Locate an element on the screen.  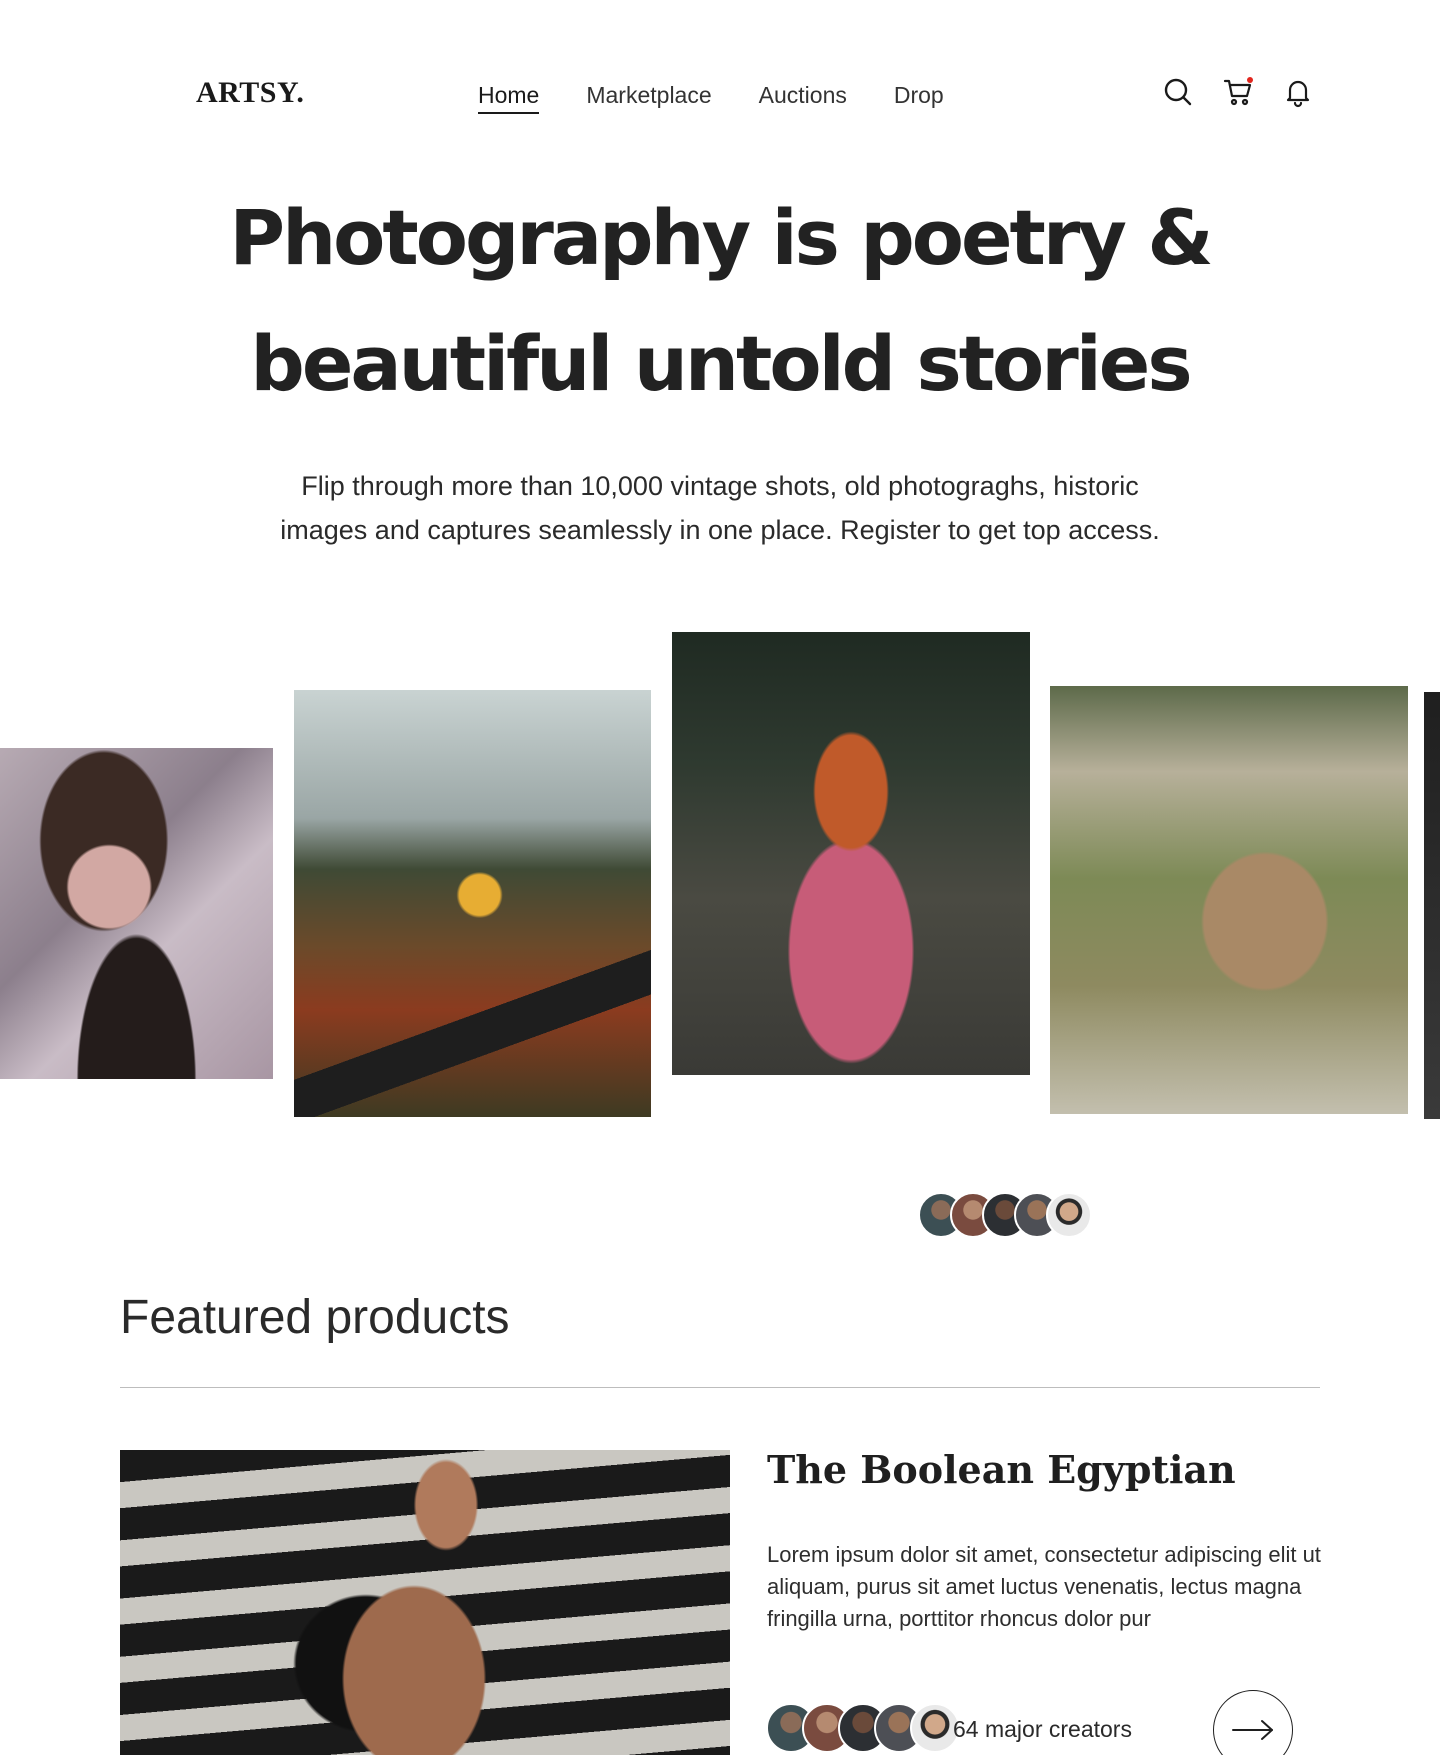
nav-actions is located at coordinates (1238, 92).